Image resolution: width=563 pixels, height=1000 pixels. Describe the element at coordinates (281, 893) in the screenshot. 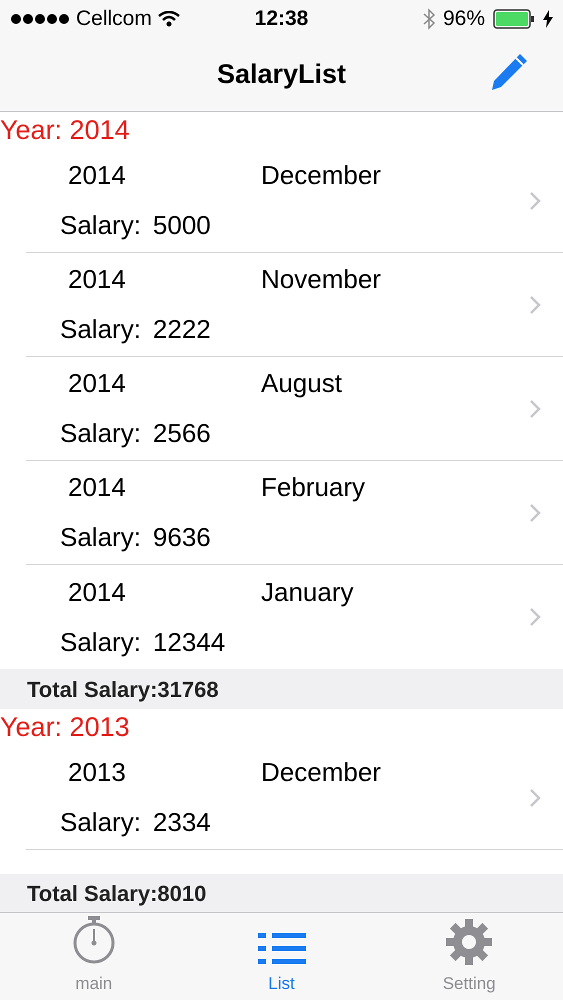

I see `section-footer: Total Salary:8010` at that location.